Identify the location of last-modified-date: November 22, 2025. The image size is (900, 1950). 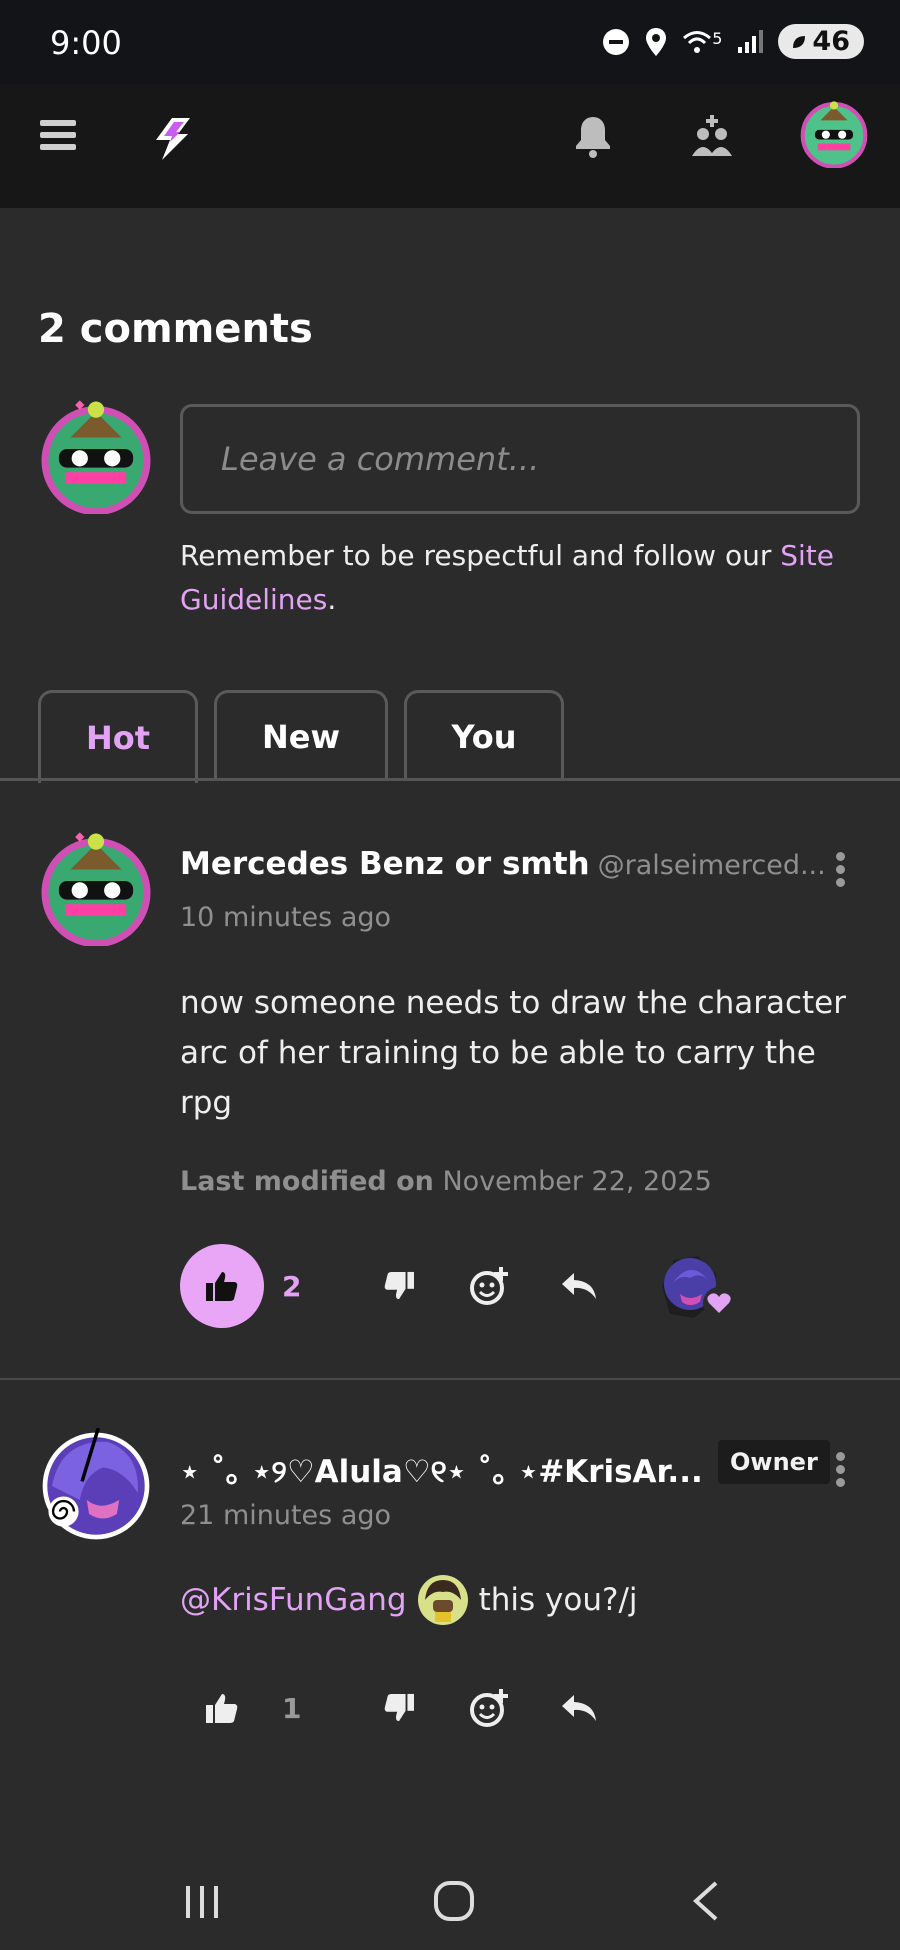
(577, 1181).